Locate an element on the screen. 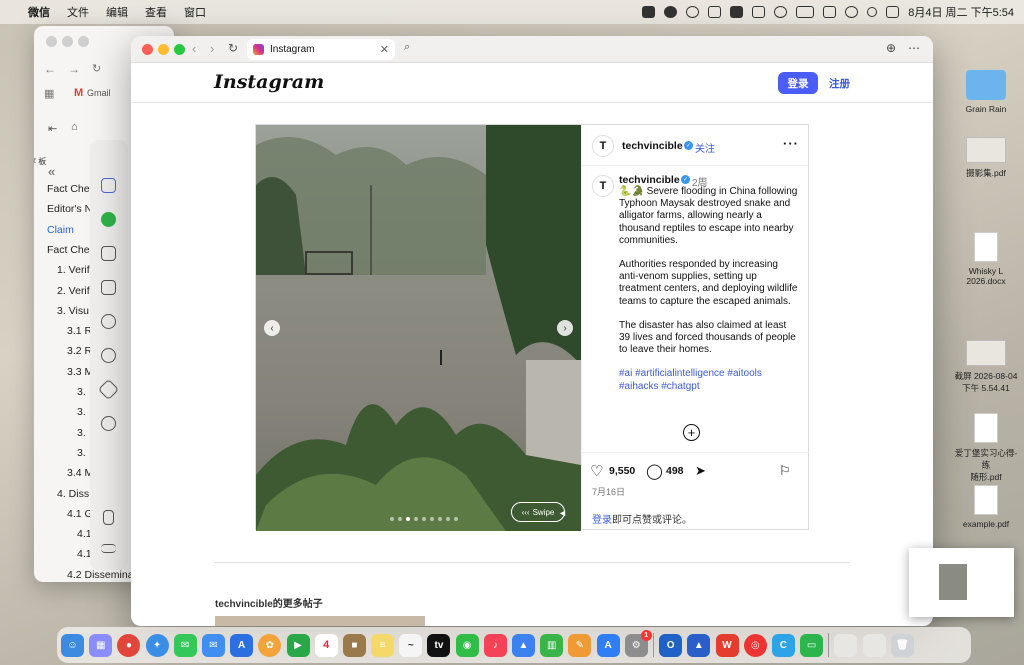  more-options-icon: ⋯ is located at coordinates (914, 48).